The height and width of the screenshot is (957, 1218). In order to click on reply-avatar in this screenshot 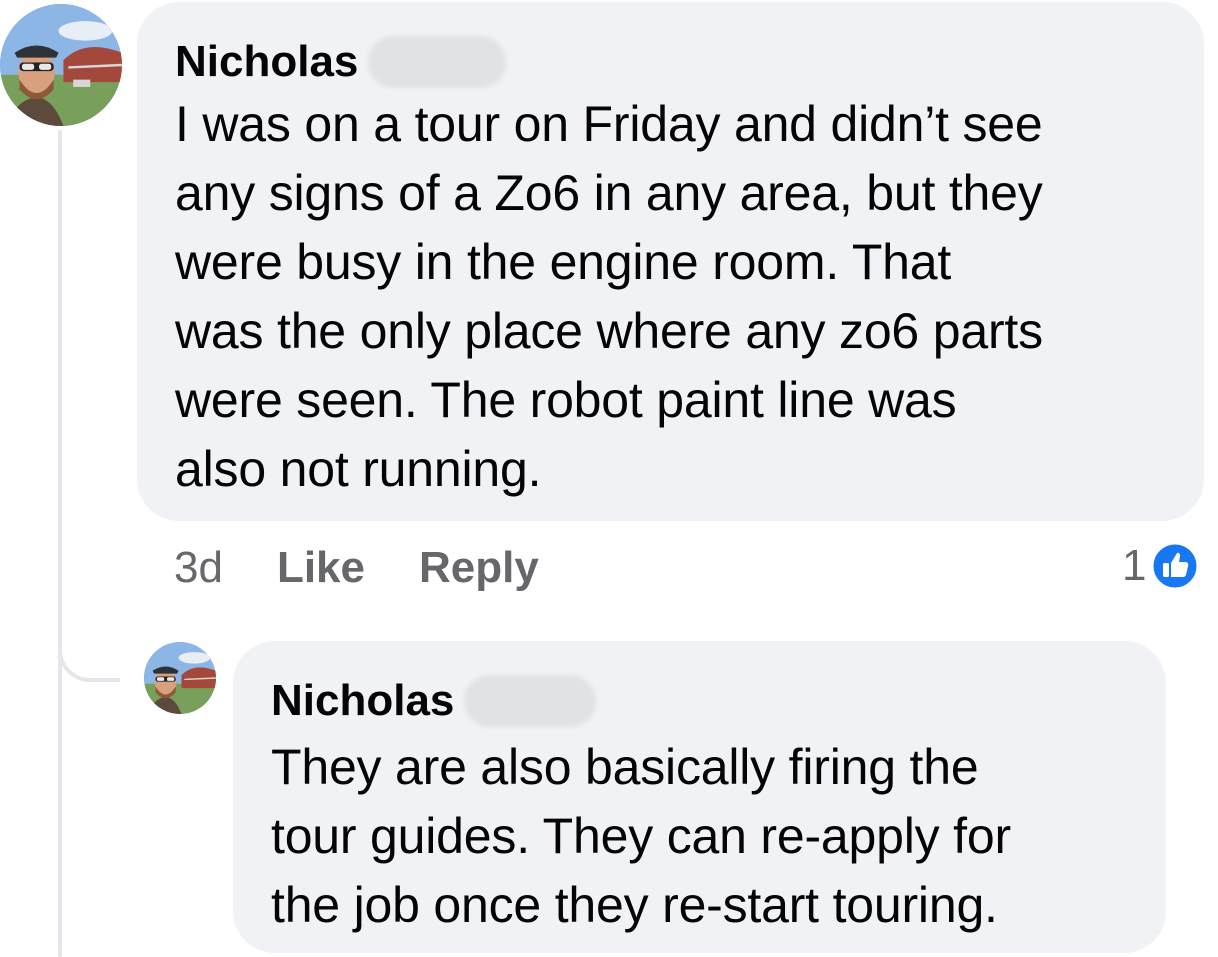, I will do `click(180, 678)`.